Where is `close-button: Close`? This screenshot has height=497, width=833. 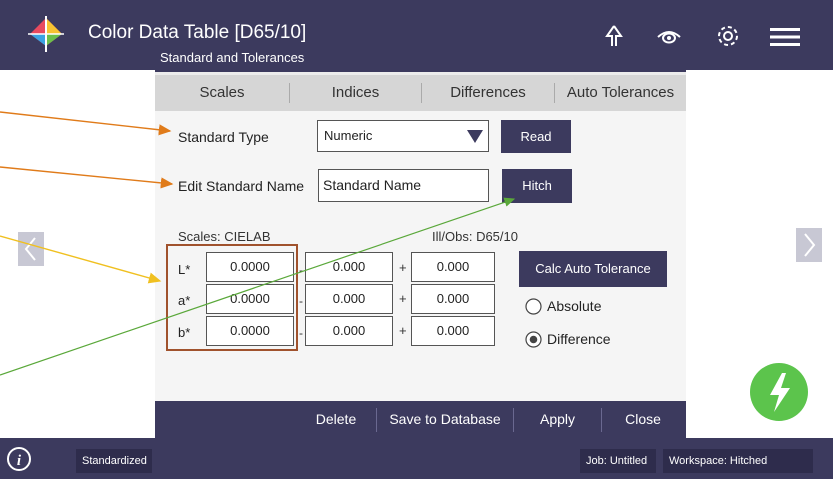
close-button: Close is located at coordinates (643, 419).